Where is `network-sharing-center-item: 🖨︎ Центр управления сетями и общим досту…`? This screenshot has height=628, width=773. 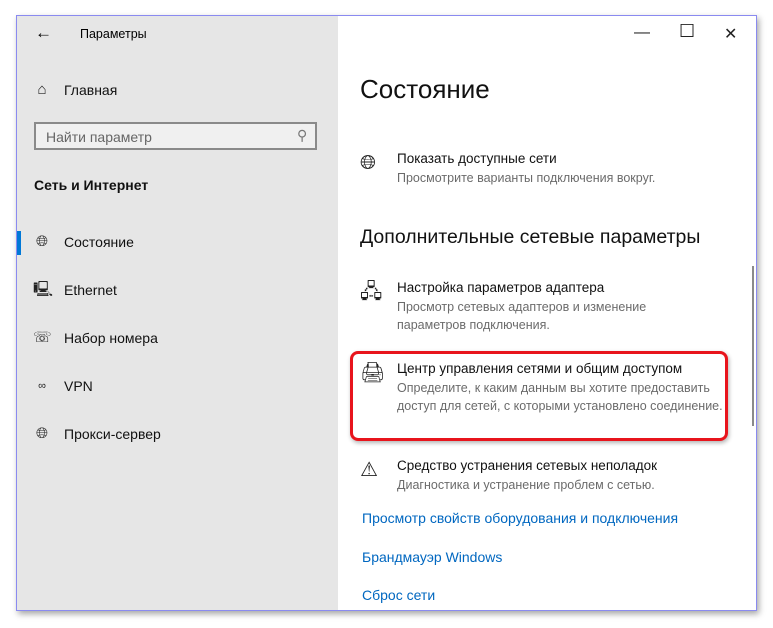 network-sharing-center-item: 🖨︎ Центр управления сетями и общим досту… is located at coordinates (541, 397).